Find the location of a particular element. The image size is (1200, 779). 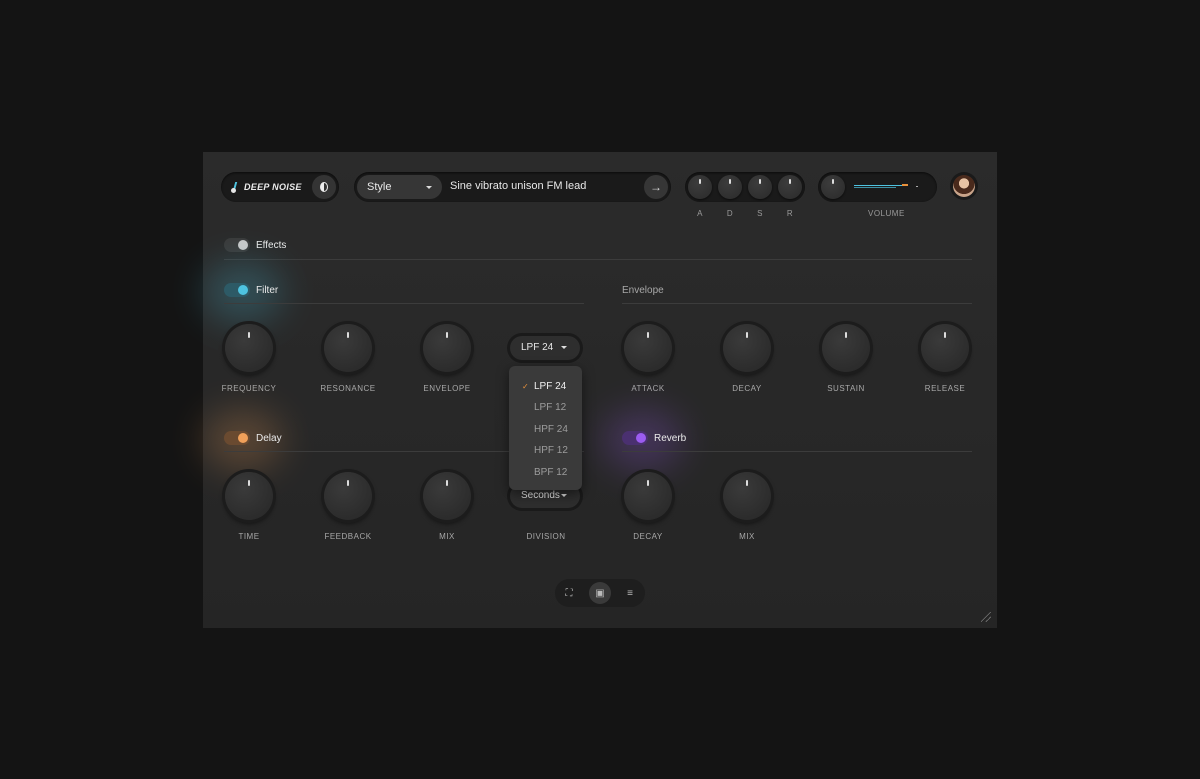

attack-label: ATTACK is located at coordinates (648, 388).